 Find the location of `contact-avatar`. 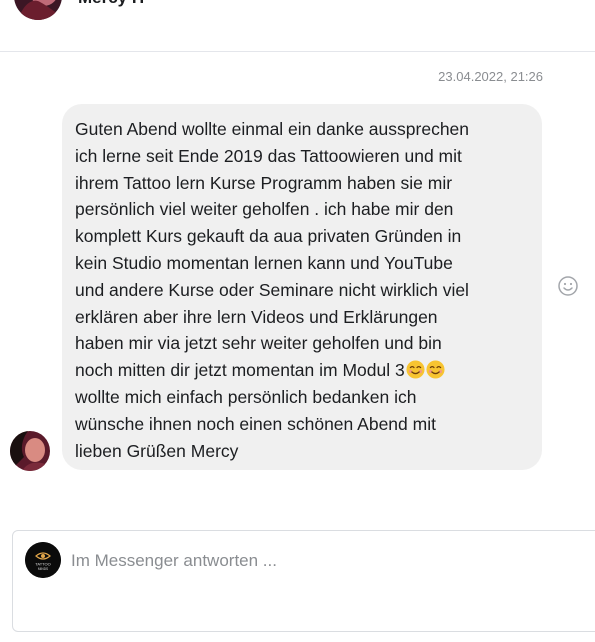

contact-avatar is located at coordinates (38, 10).